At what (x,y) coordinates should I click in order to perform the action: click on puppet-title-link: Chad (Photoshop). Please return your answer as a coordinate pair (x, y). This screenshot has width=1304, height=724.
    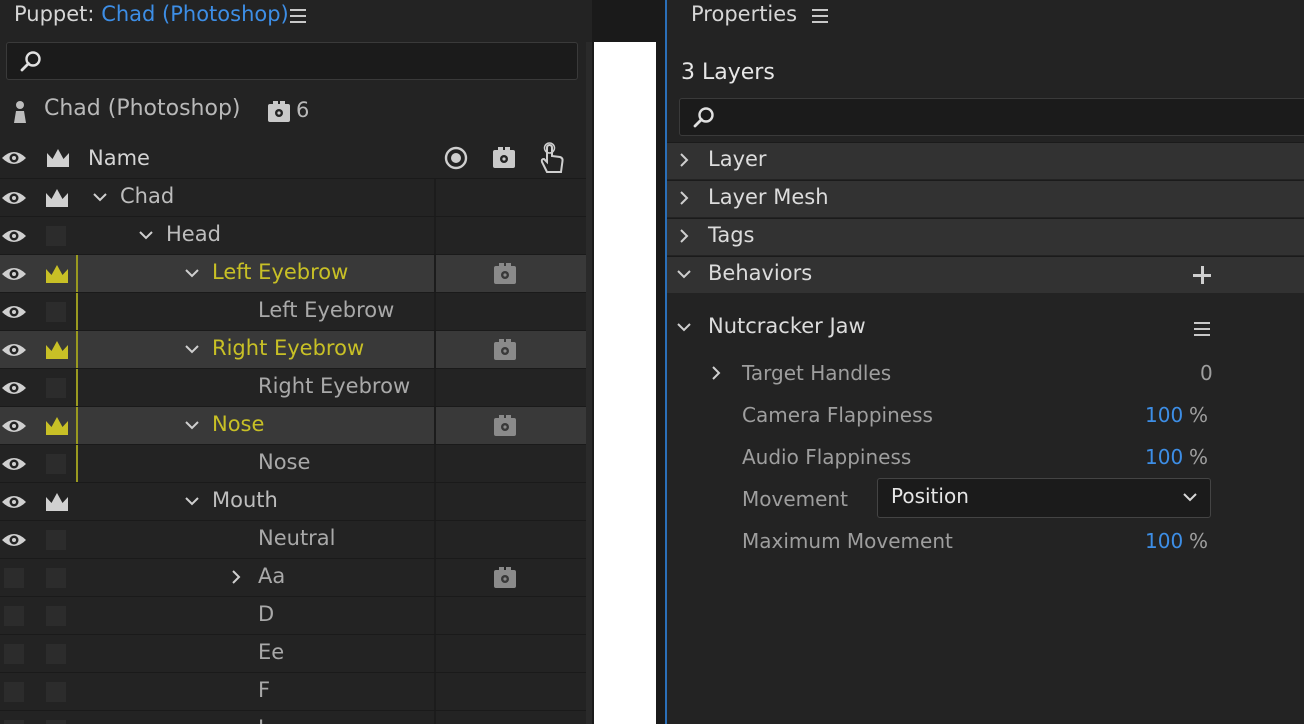
    Looking at the image, I should click on (195, 14).